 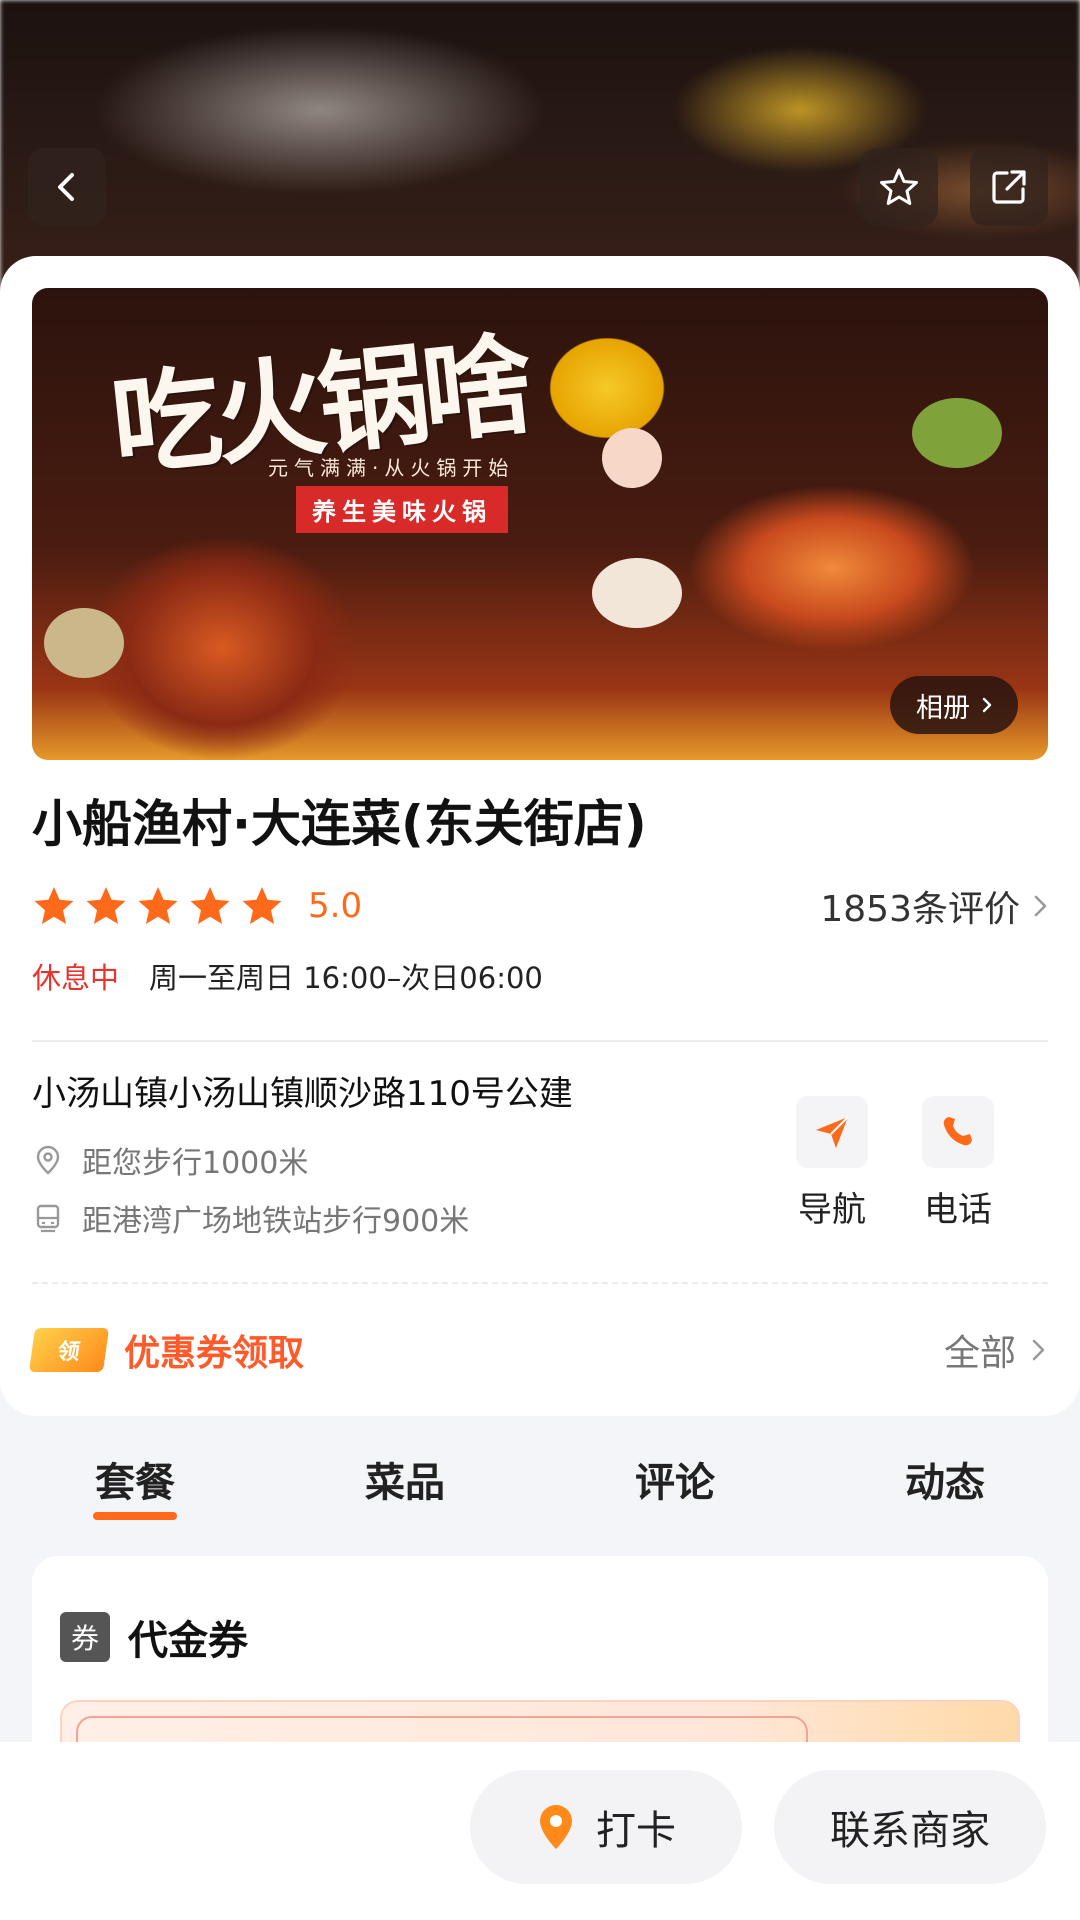 What do you see at coordinates (135, 1516) in the screenshot?
I see `active-tab-indicator` at bounding box center [135, 1516].